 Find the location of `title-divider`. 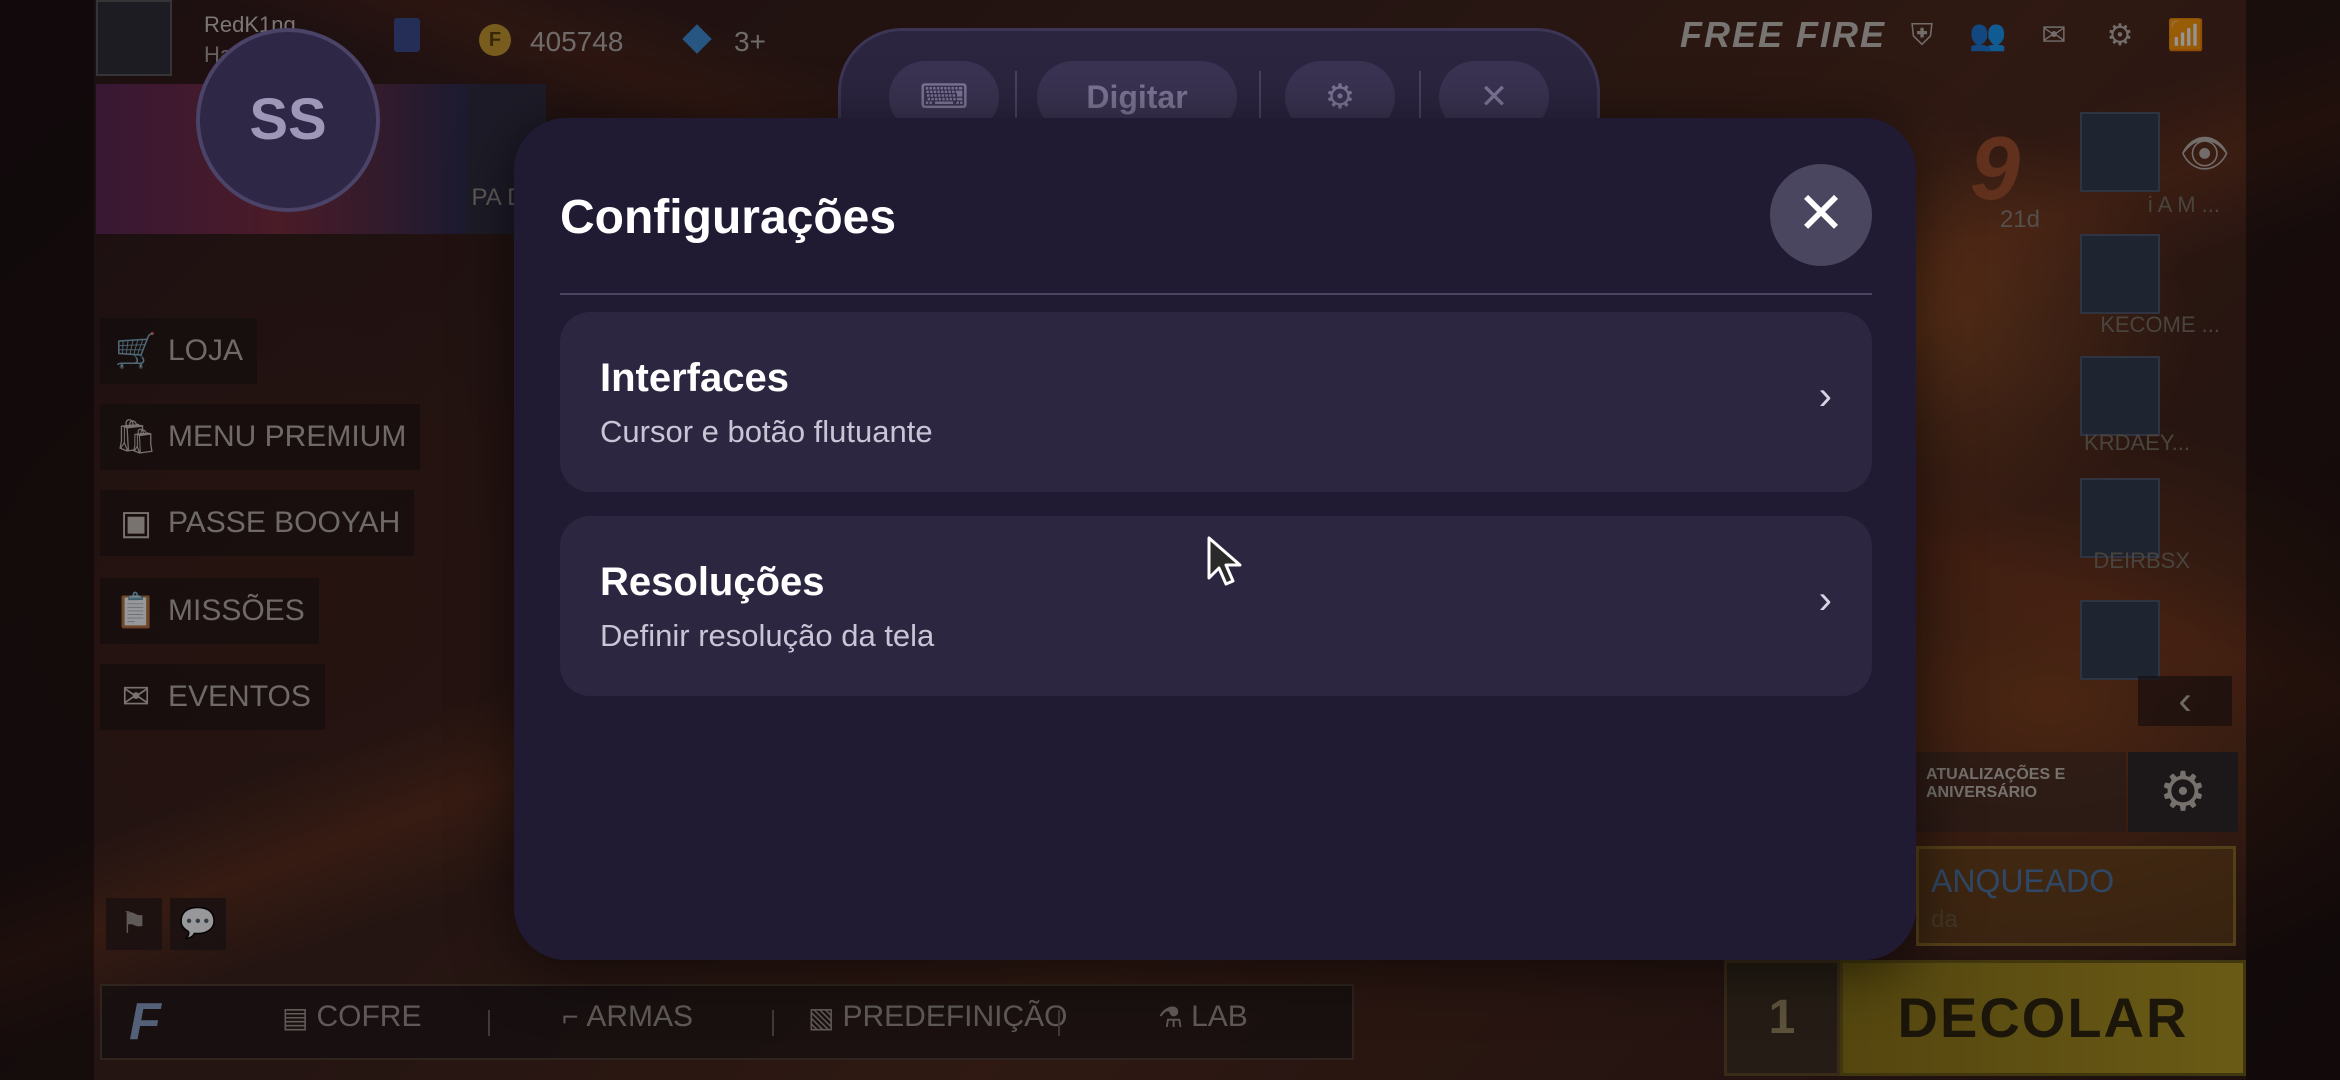

title-divider is located at coordinates (1216, 294).